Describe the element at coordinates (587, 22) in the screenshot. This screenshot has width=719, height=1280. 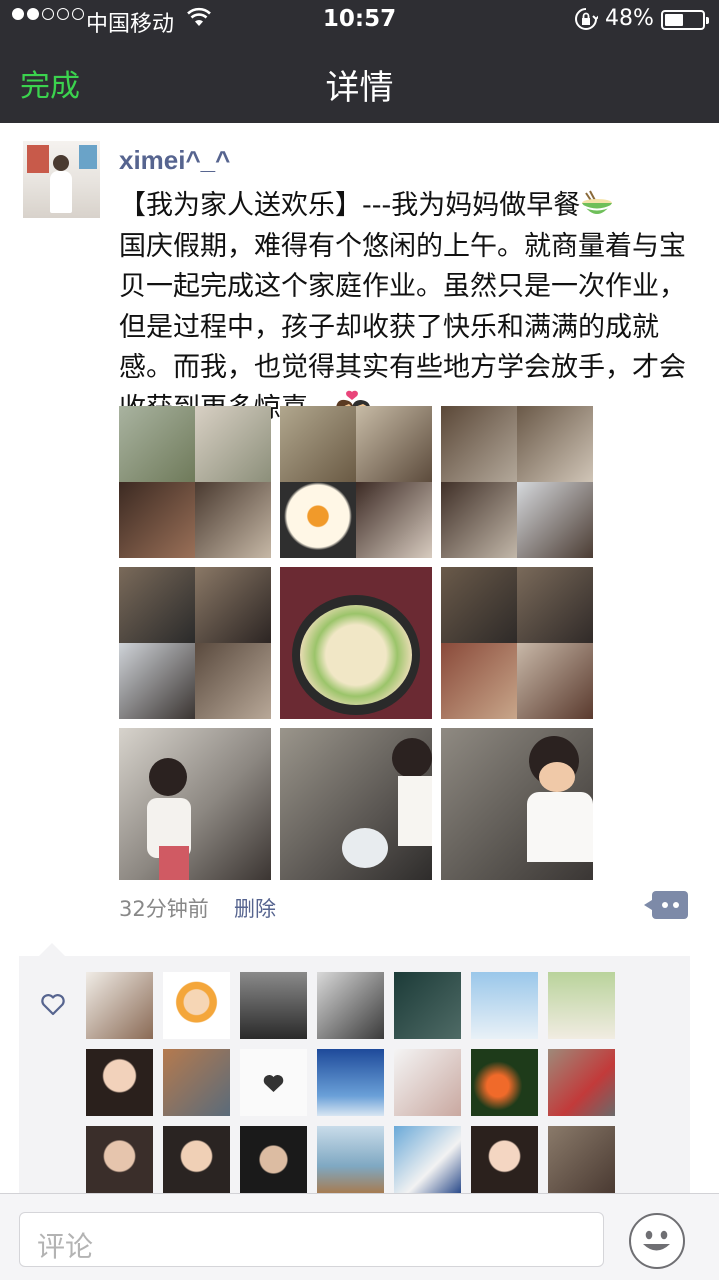
I see `rotation-lock-icon` at that location.